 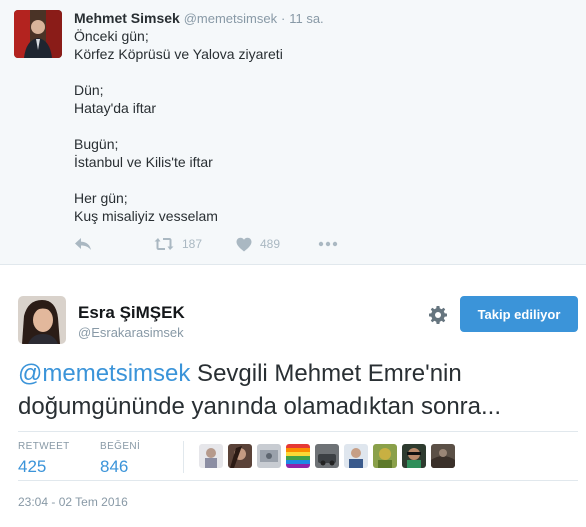 I want to click on like-button: 489, so click(x=277, y=244).